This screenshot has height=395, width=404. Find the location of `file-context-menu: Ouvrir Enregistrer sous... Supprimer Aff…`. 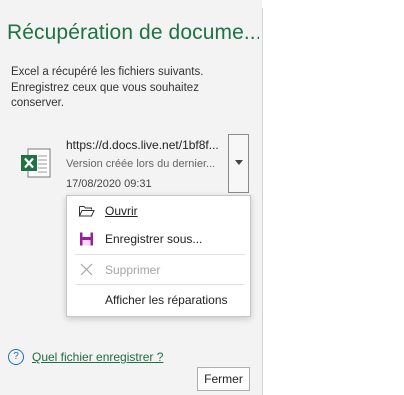

file-context-menu: Ouvrir Enregistrer sous... Supprimer Aff… is located at coordinates (158, 256).